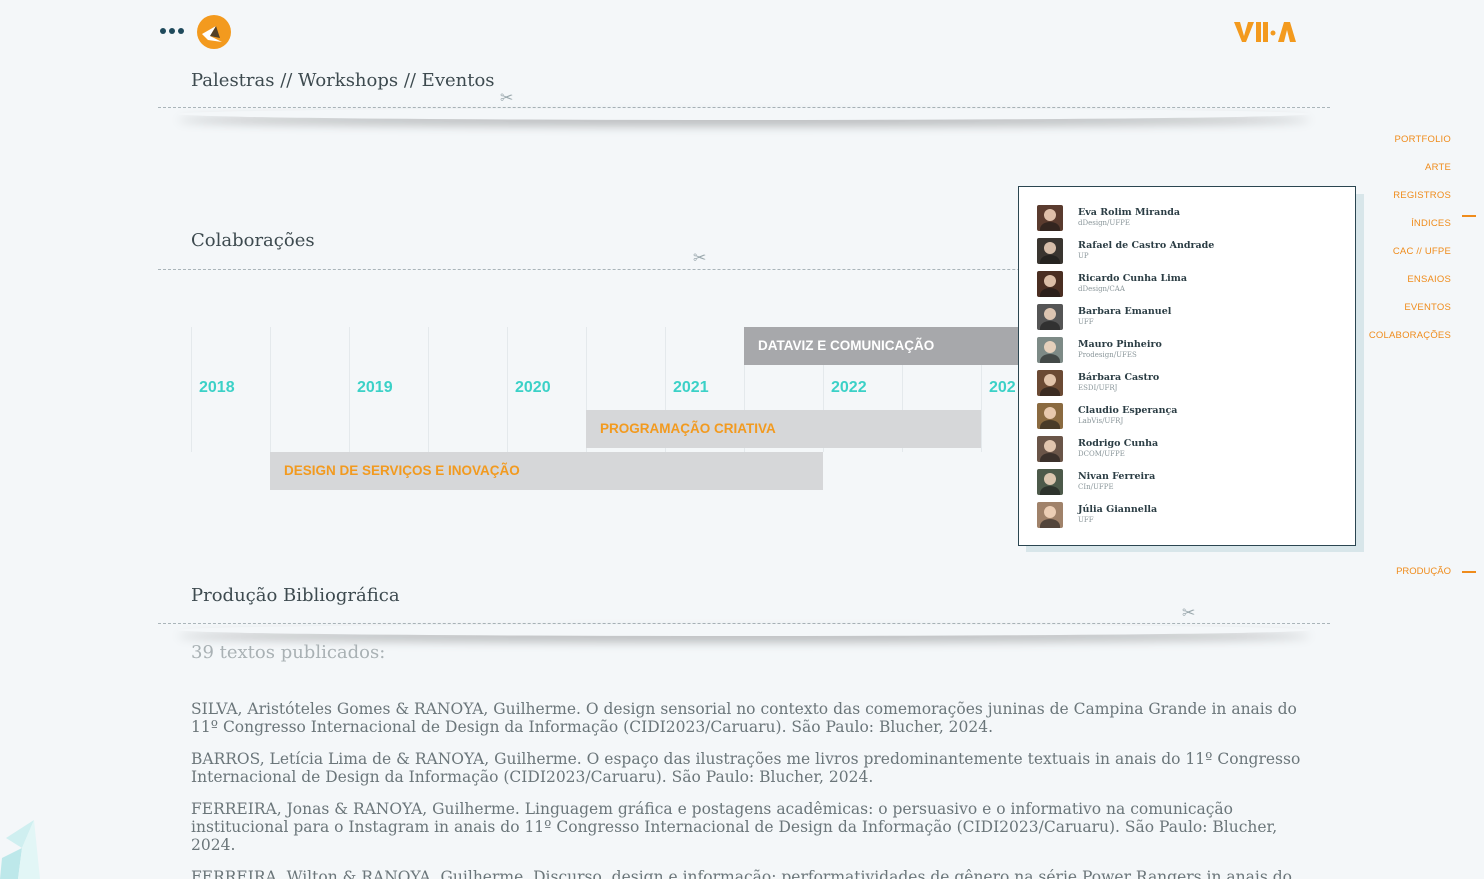 Image resolution: width=1484 pixels, height=879 pixels. I want to click on publication-count: 39 textos publicados:, so click(288, 652).